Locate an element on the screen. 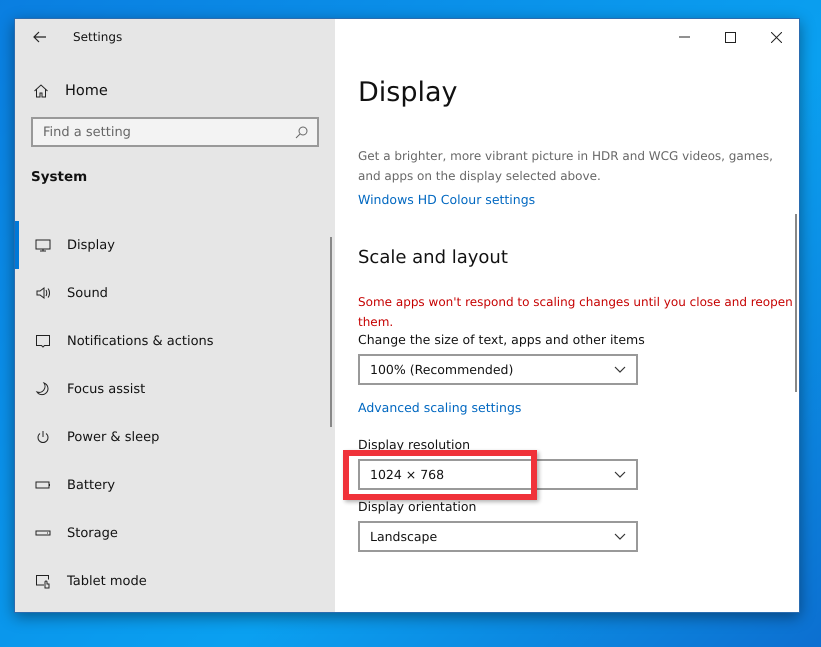 The image size is (821, 647). monitor-icon is located at coordinates (43, 245).